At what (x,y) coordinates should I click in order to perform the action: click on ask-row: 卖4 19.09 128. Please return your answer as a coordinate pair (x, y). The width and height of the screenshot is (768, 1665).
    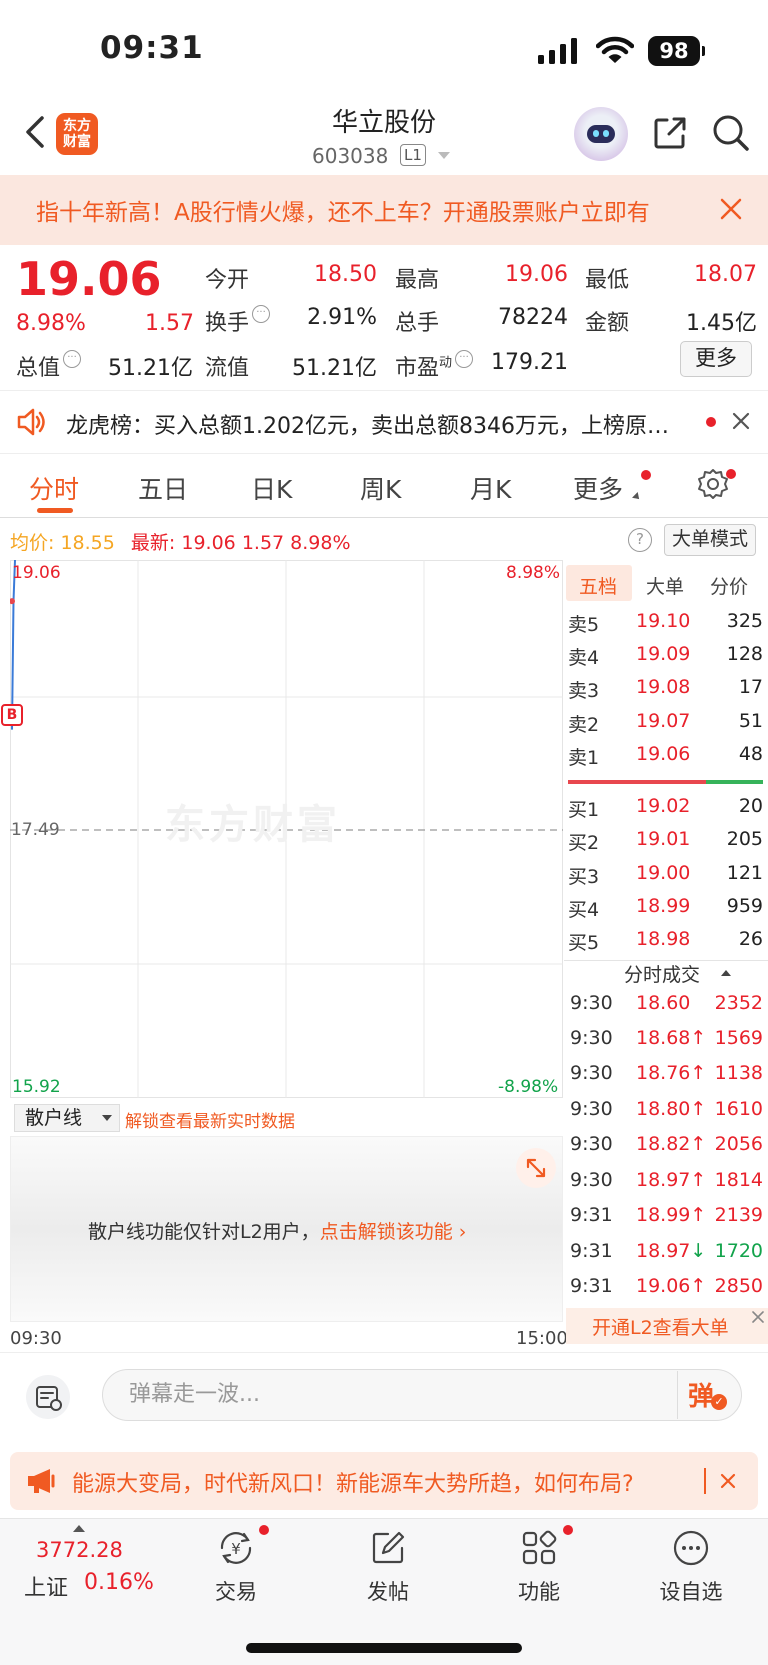
    Looking at the image, I should click on (665, 656).